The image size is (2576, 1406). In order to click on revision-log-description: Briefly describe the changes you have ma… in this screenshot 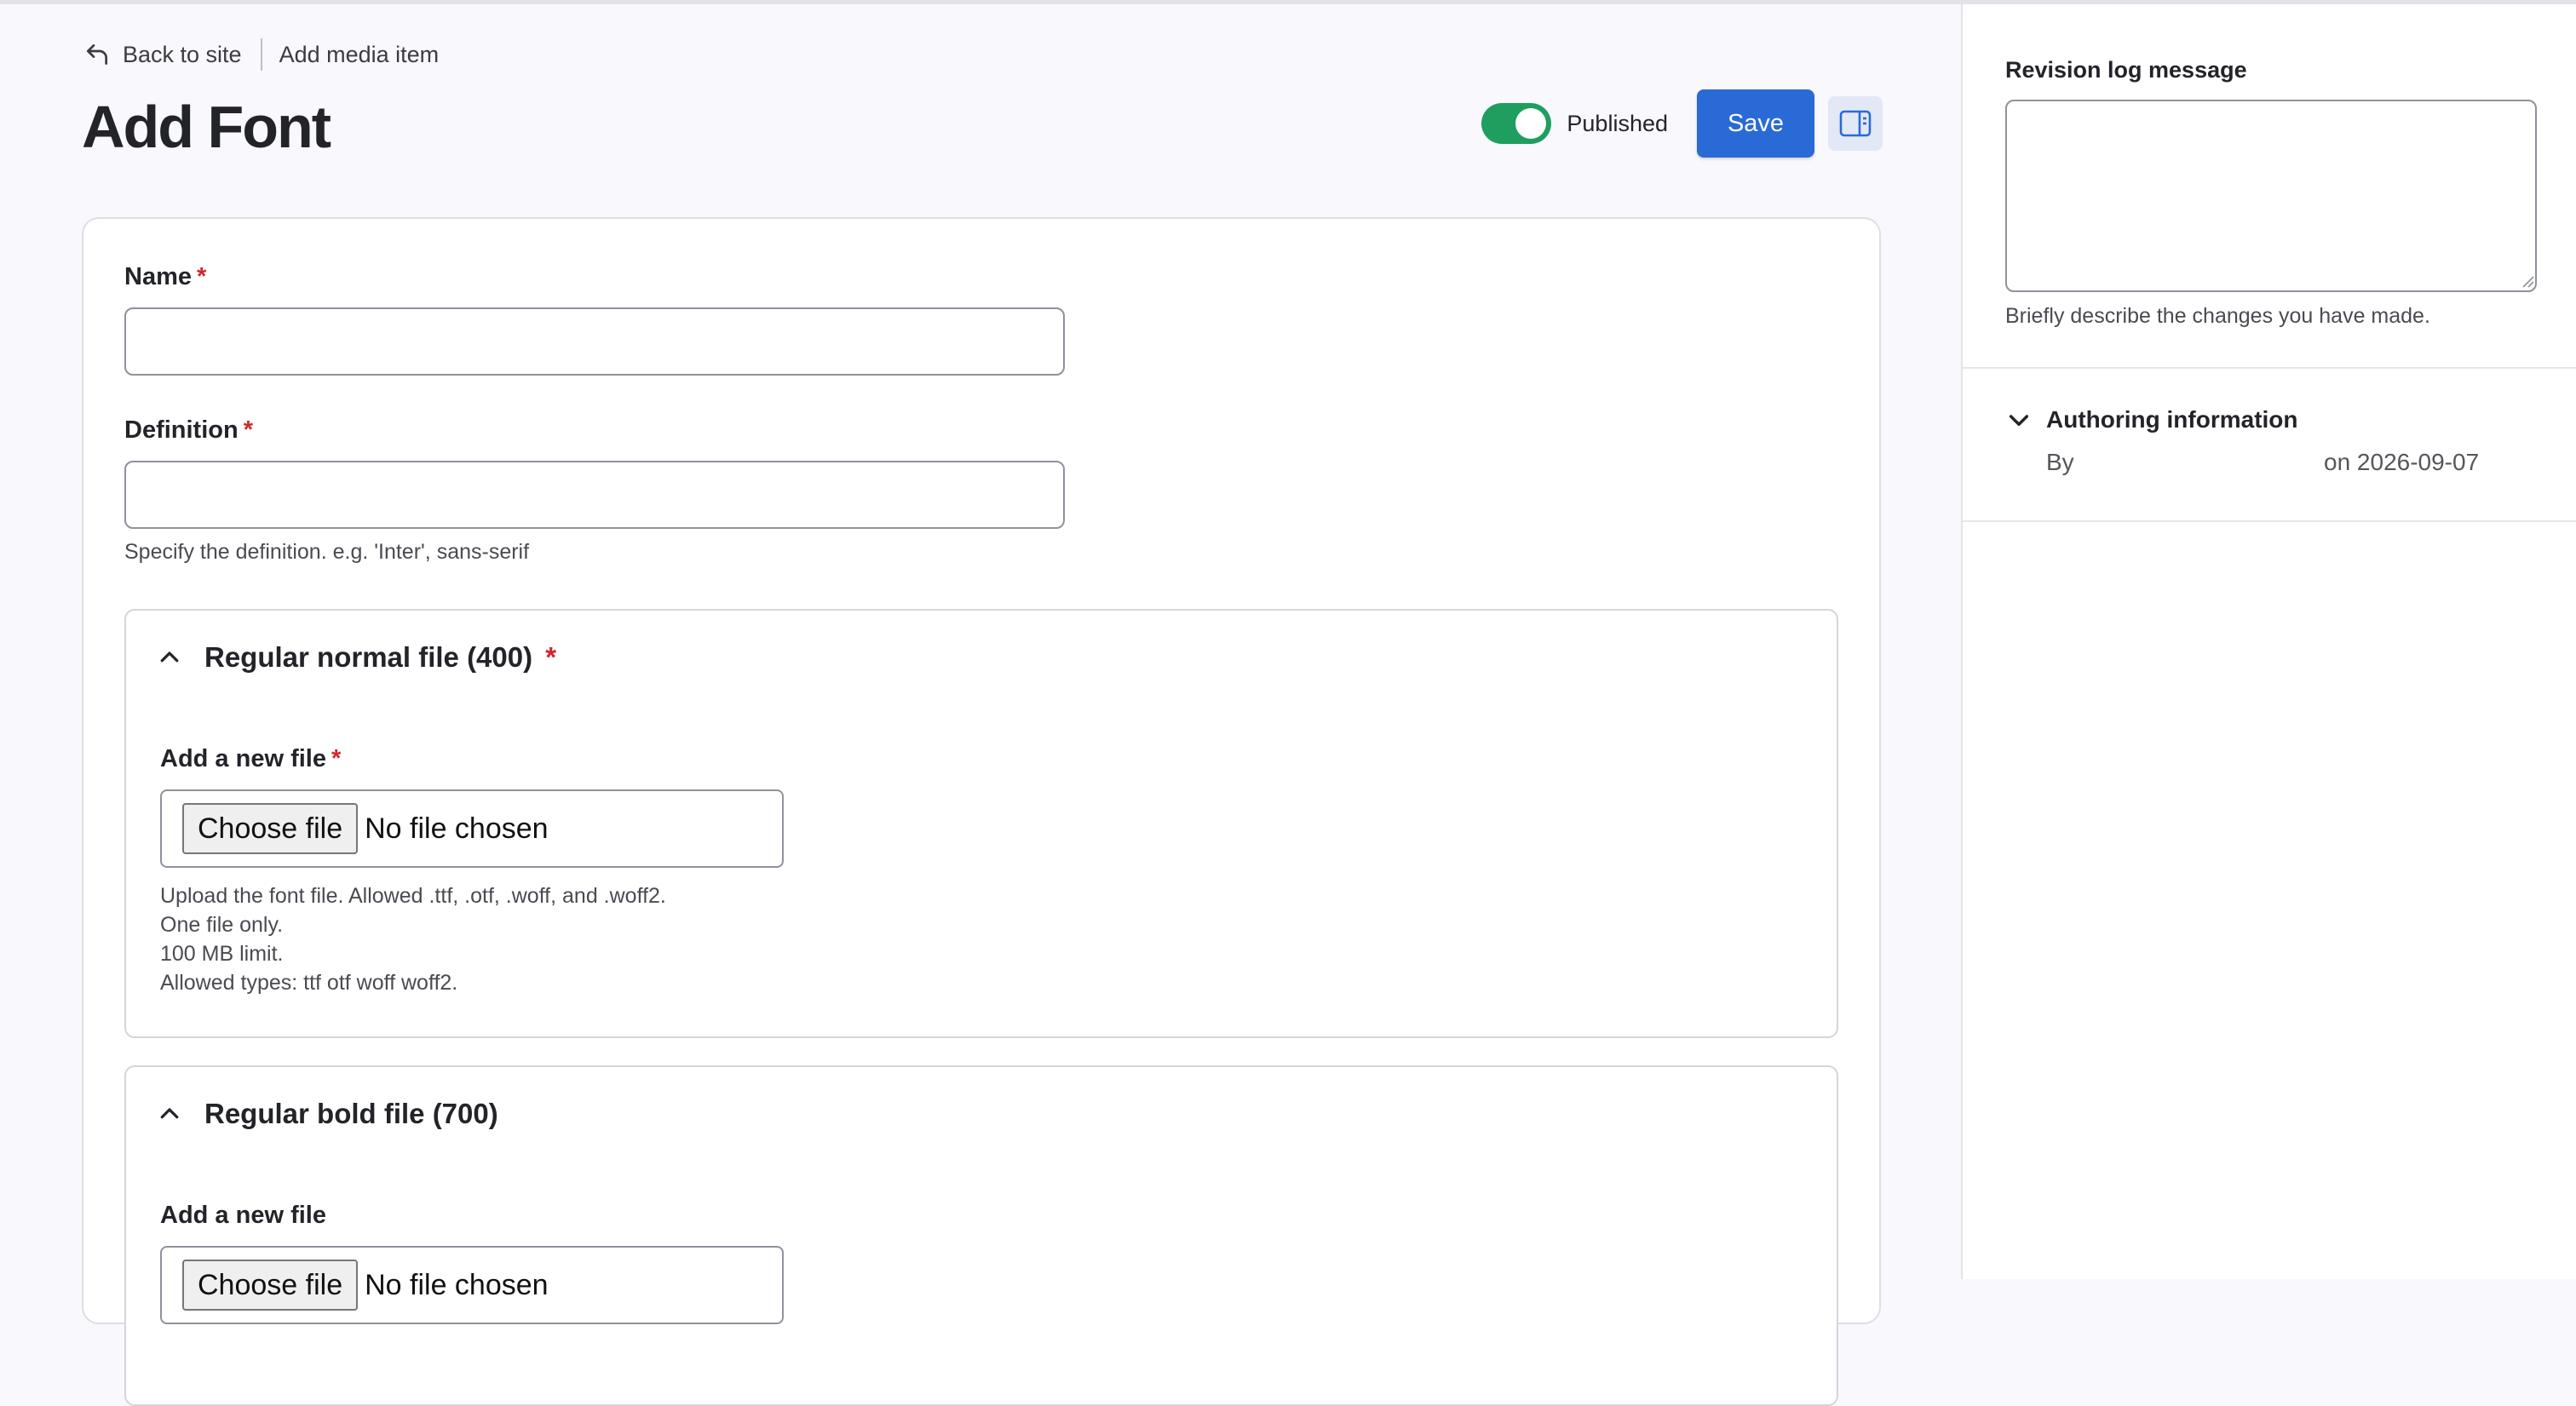, I will do `click(2217, 316)`.